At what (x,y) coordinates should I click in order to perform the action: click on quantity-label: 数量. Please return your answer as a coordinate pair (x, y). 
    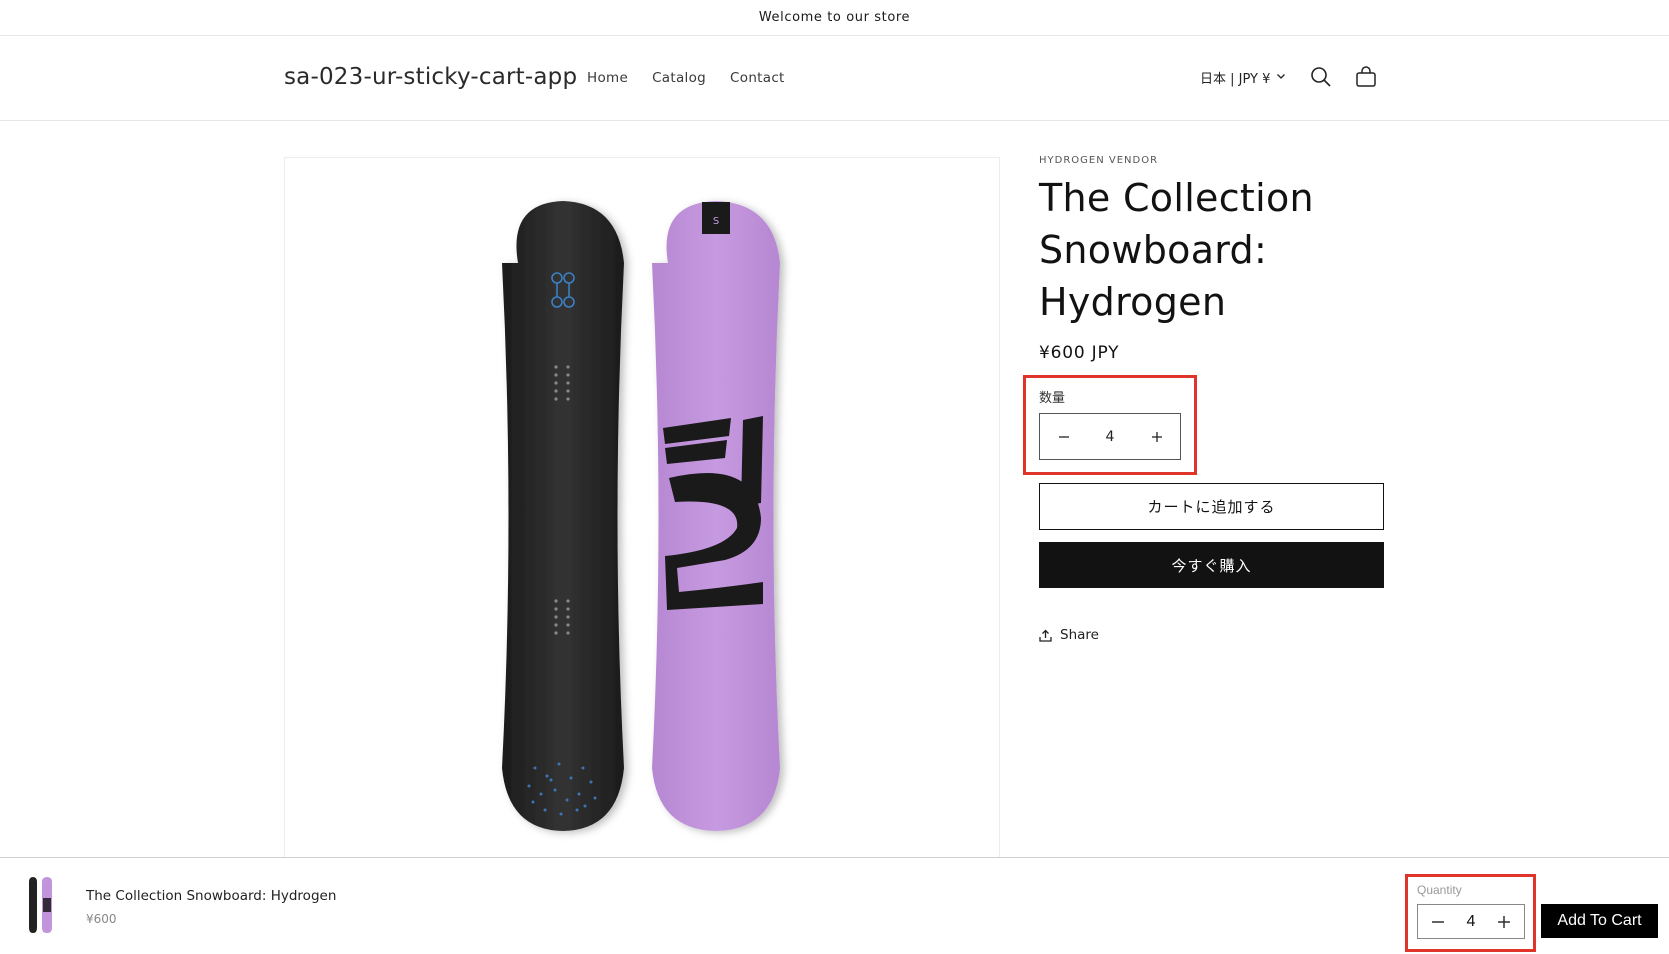
    Looking at the image, I should click on (1052, 398).